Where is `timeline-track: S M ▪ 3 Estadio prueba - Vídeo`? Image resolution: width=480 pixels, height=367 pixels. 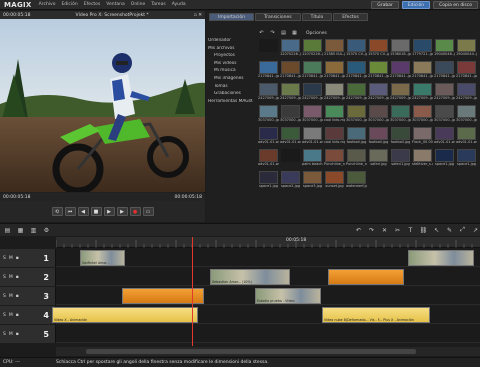
timeline-track: S M ▪ 3 Estadio prueba - Vídeo is located at coordinates (240, 296).